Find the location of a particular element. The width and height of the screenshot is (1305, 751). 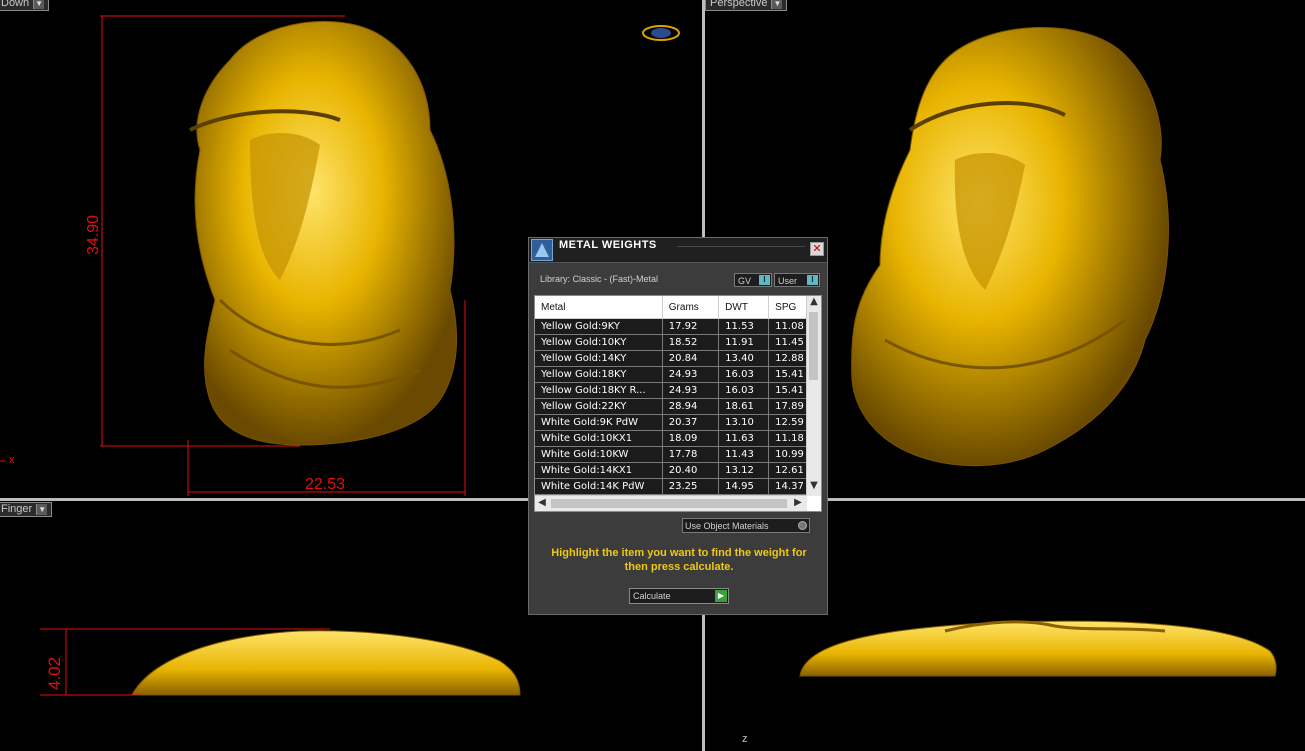

table-row: Yellow Gold:22KY 28.94 18.61 17.89 is located at coordinates (678, 406).